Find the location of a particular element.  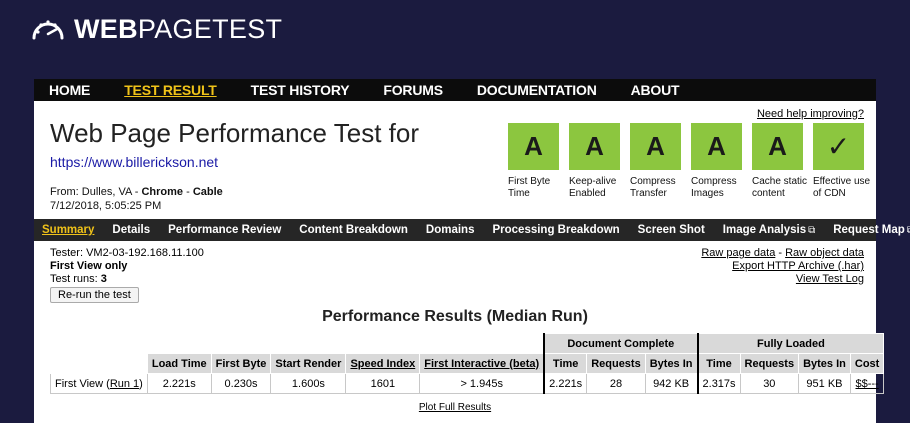

cell-first-interactive: > 1.945s is located at coordinates (482, 383).